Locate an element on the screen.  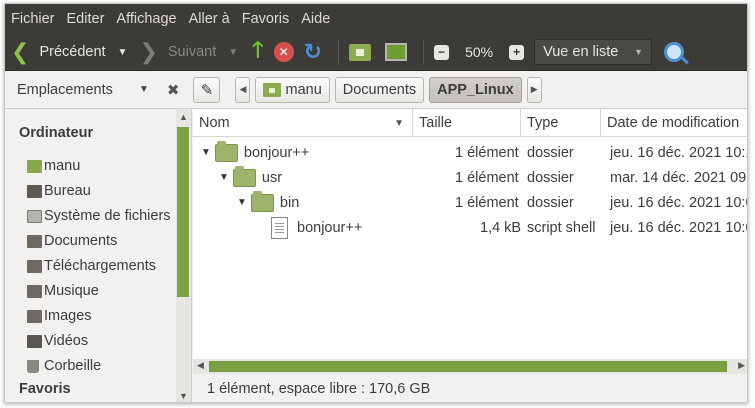
sidebar-item-label: Documents is located at coordinates (81, 241).